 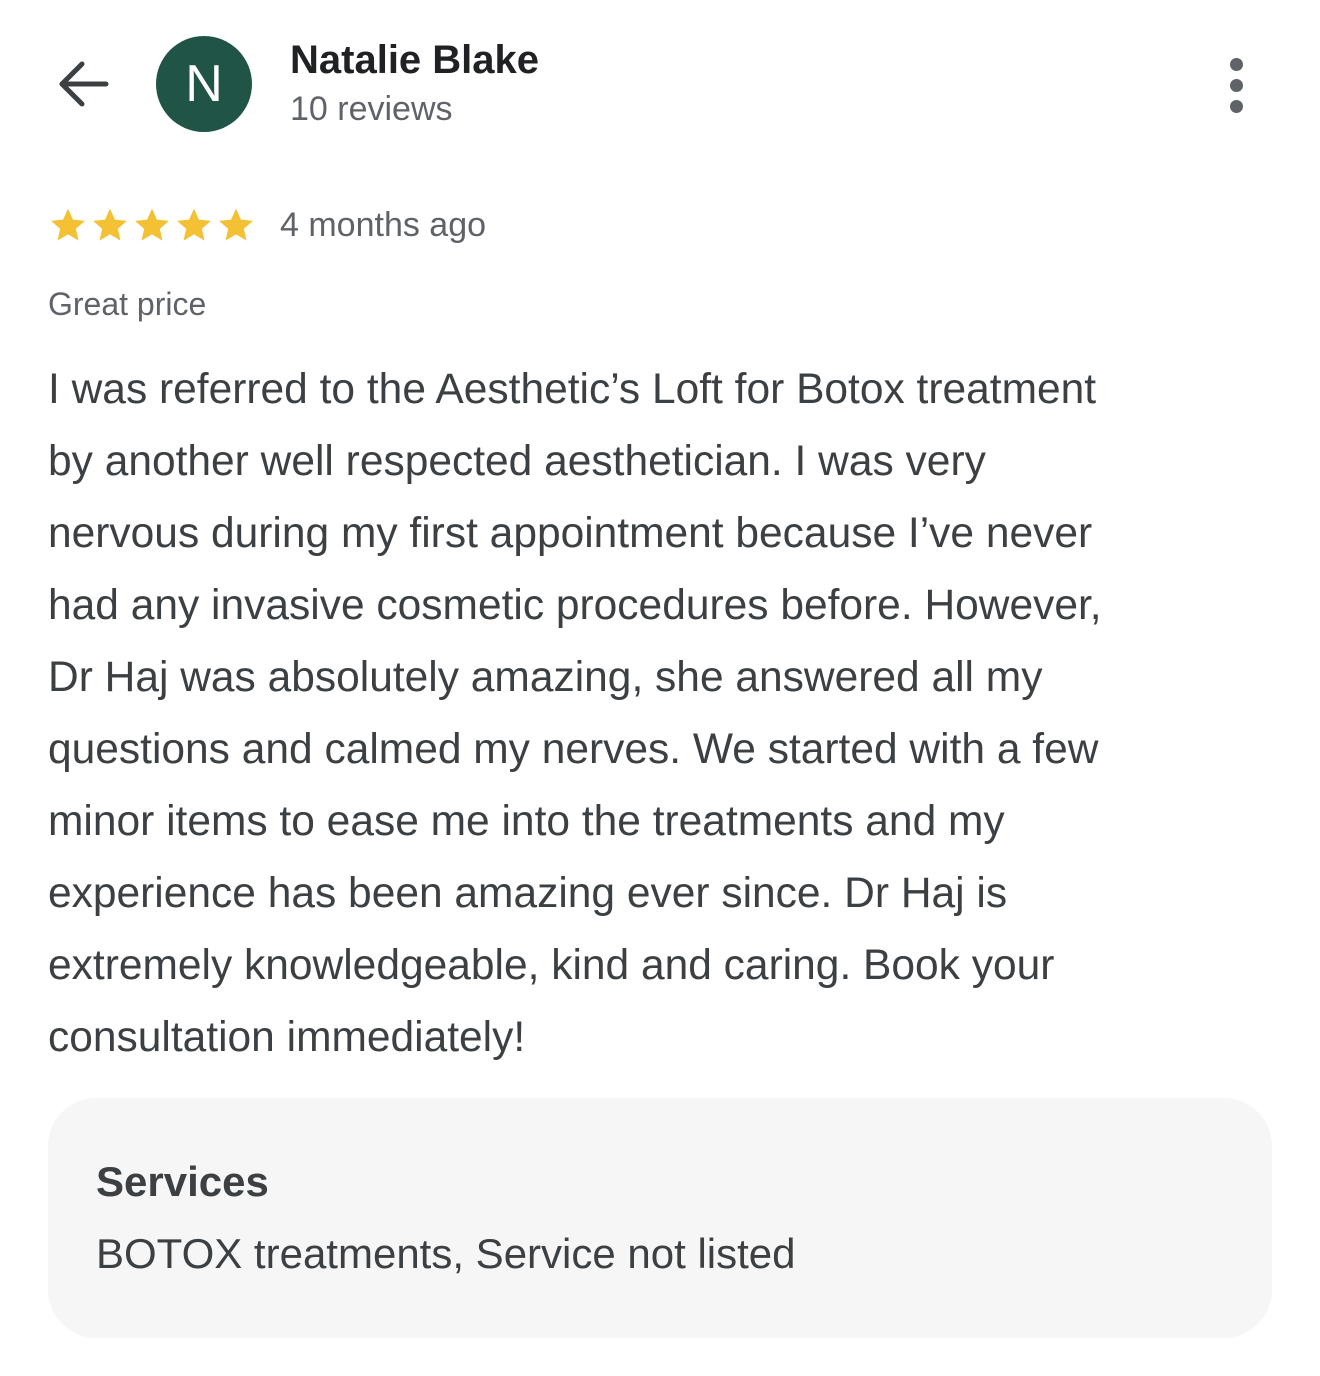 I want to click on star-rating, so click(x=152, y=225).